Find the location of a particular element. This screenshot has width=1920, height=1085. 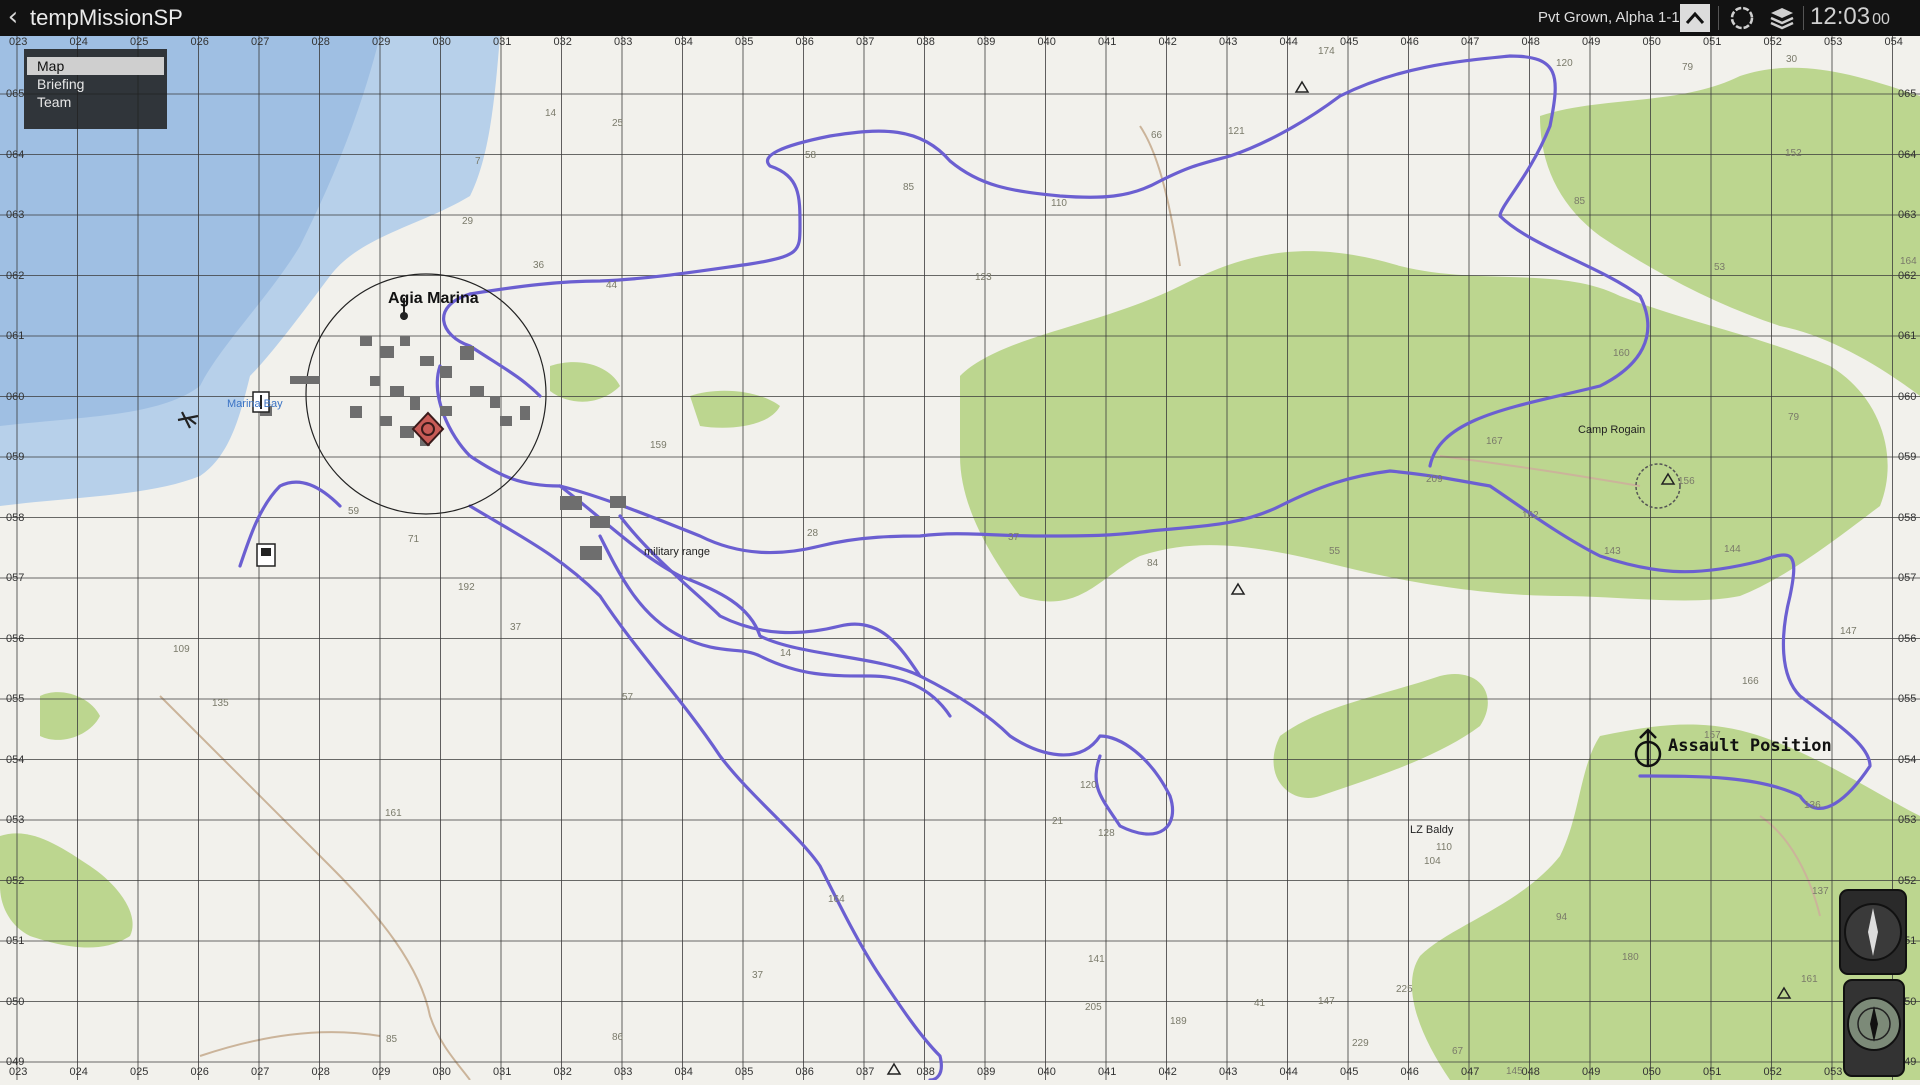

elevation-label: 152 is located at coordinates (1793, 153).